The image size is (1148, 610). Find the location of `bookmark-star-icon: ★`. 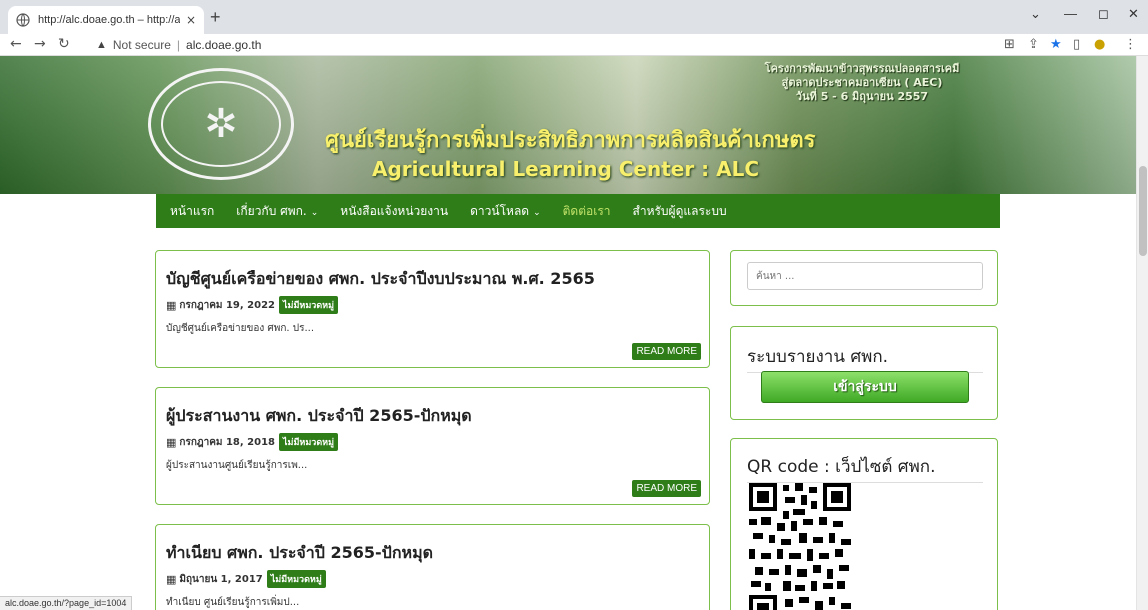

bookmark-star-icon: ★ is located at coordinates (1056, 44).